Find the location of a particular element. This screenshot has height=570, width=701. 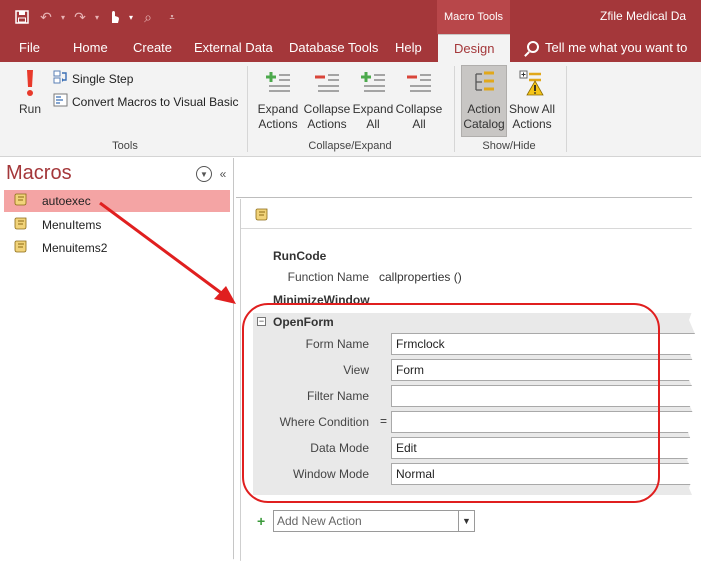

tab-external-data: External Data is located at coordinates (233, 48).